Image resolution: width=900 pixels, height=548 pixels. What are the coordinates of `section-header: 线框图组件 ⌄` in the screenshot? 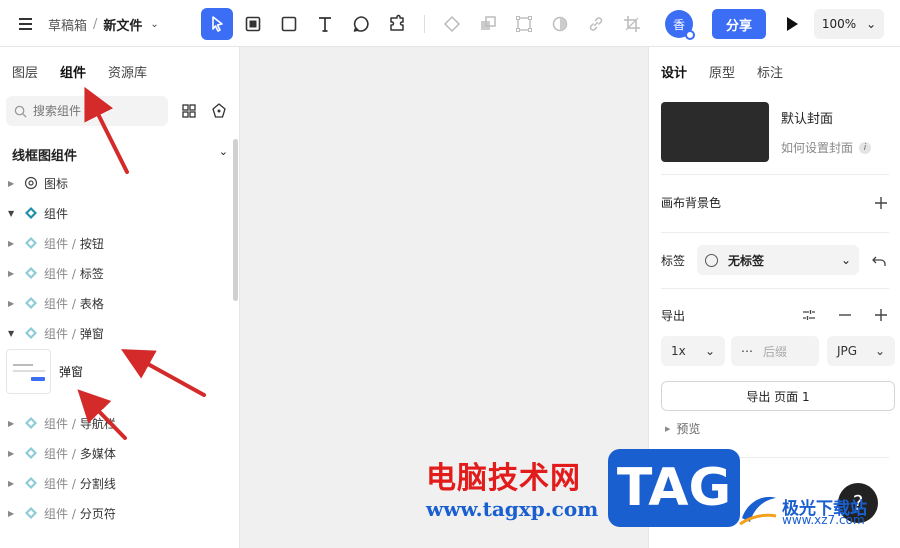 It's located at (120, 154).